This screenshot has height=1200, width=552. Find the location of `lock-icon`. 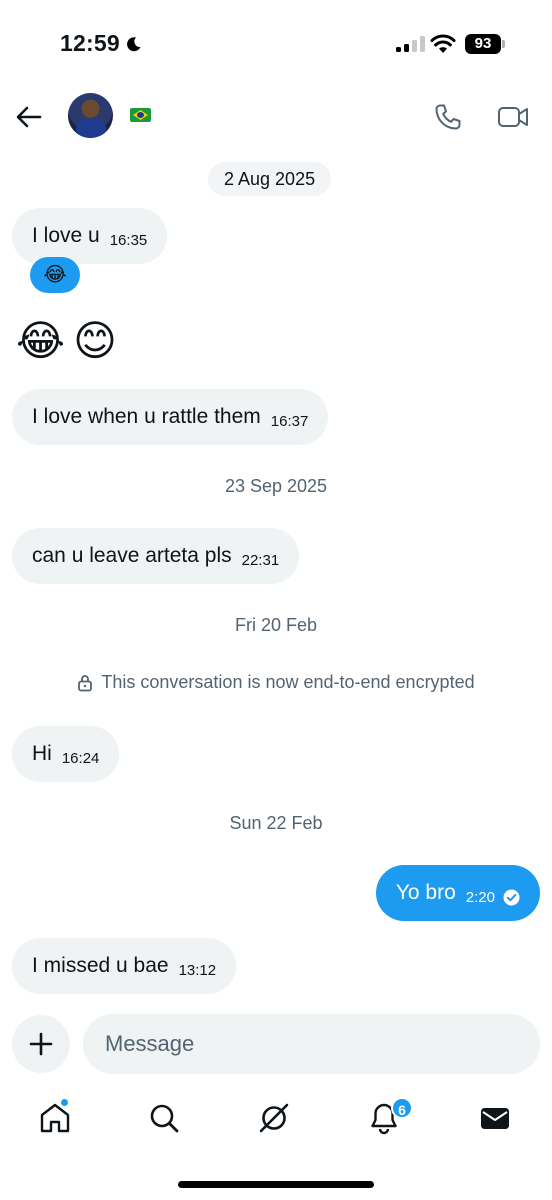

lock-icon is located at coordinates (85, 682).